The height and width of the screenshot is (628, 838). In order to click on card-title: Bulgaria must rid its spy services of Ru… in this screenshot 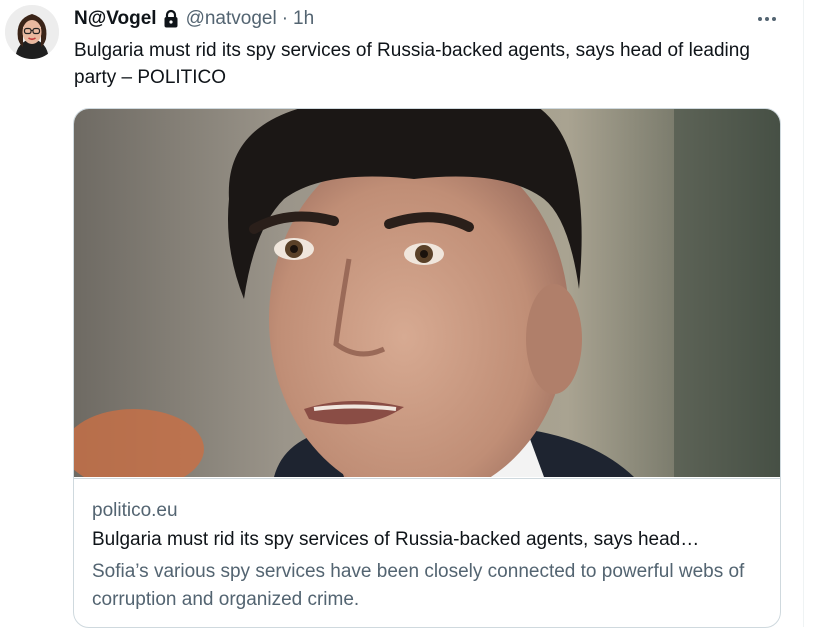, I will do `click(396, 539)`.